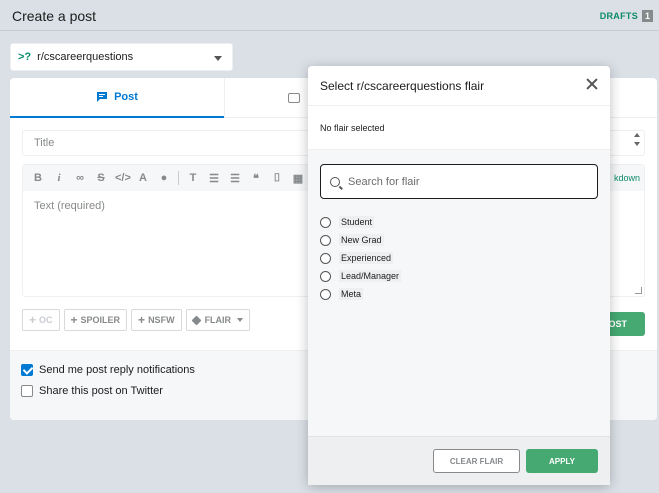 Image resolution: width=659 pixels, height=493 pixels. I want to click on reply-notifications-option: Send me post reply notifications, so click(108, 370).